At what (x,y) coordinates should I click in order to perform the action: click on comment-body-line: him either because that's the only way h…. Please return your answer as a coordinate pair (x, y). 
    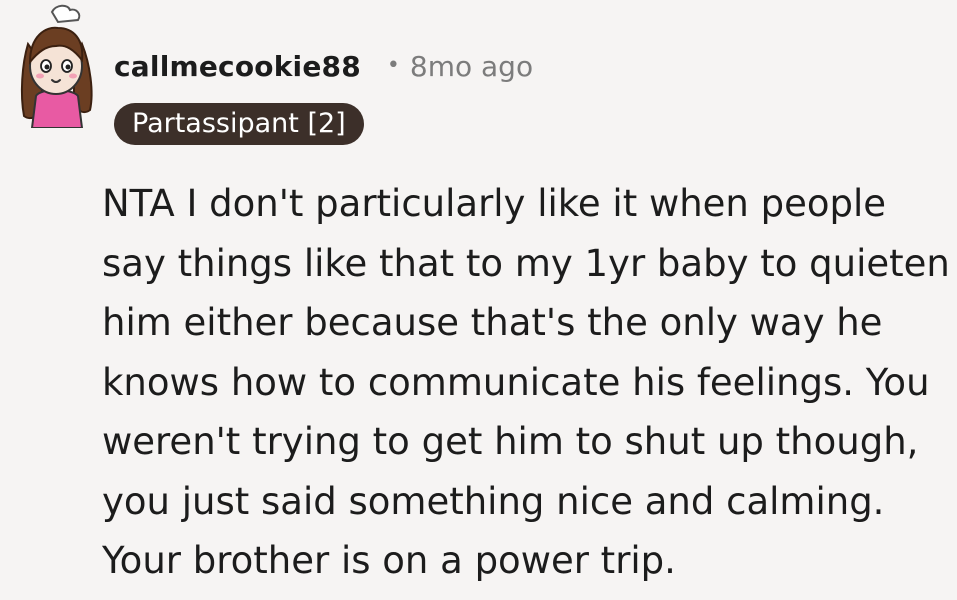
    Looking at the image, I should click on (492, 322).